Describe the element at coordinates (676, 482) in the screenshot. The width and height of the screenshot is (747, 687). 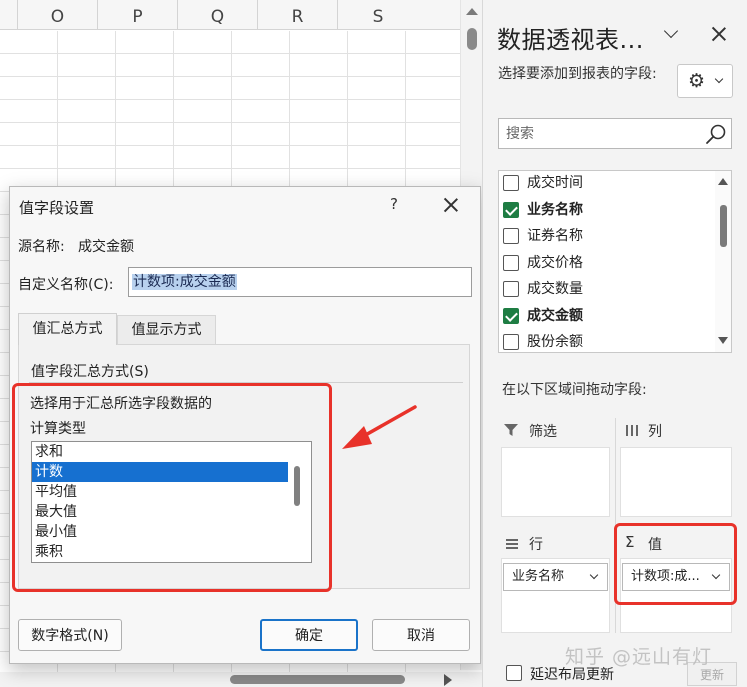
I see `columns-drop-zone` at that location.